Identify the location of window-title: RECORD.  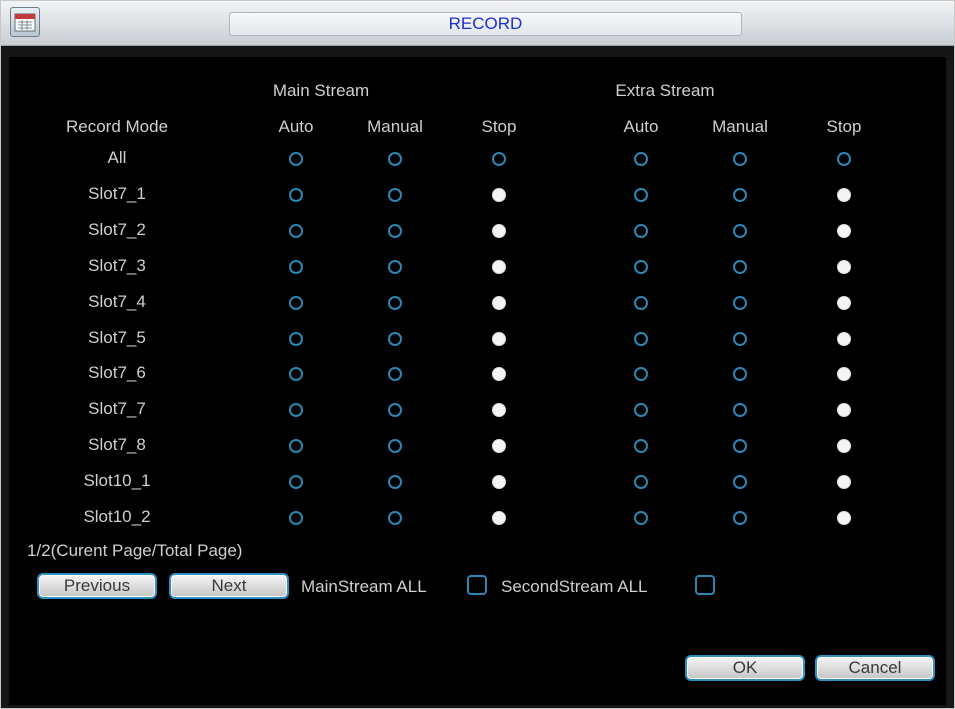
(485, 23).